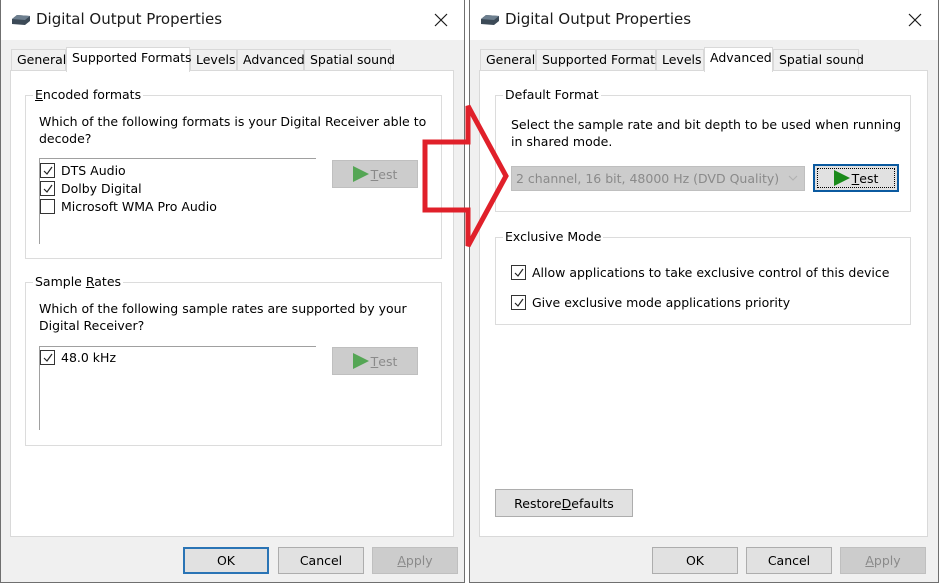 This screenshot has width=939, height=583. Describe the element at coordinates (139, 206) in the screenshot. I see `item-label: Microsoft WMA Pro Audio` at that location.